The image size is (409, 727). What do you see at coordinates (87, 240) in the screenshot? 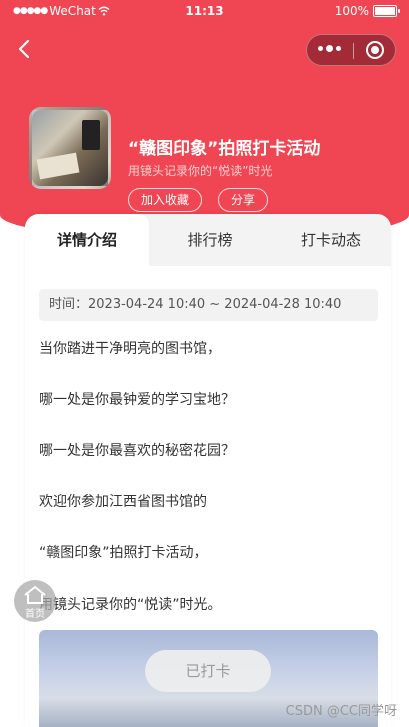
I see `tab-details: 详情介绍` at bounding box center [87, 240].